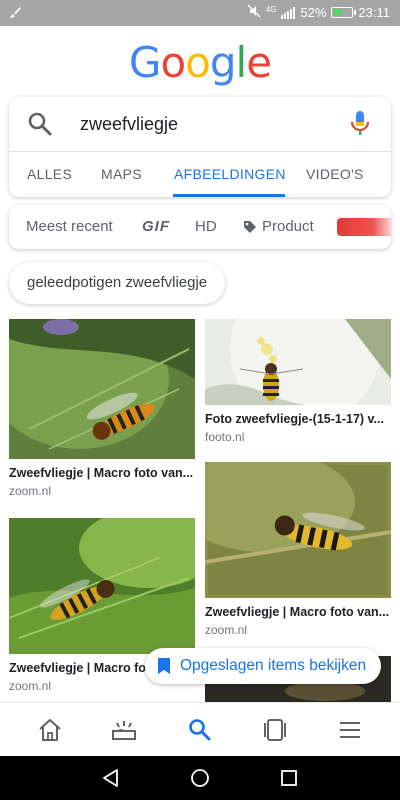 The width and height of the screenshot is (400, 800). What do you see at coordinates (49, 174) in the screenshot?
I see `tab-all: ALLES` at bounding box center [49, 174].